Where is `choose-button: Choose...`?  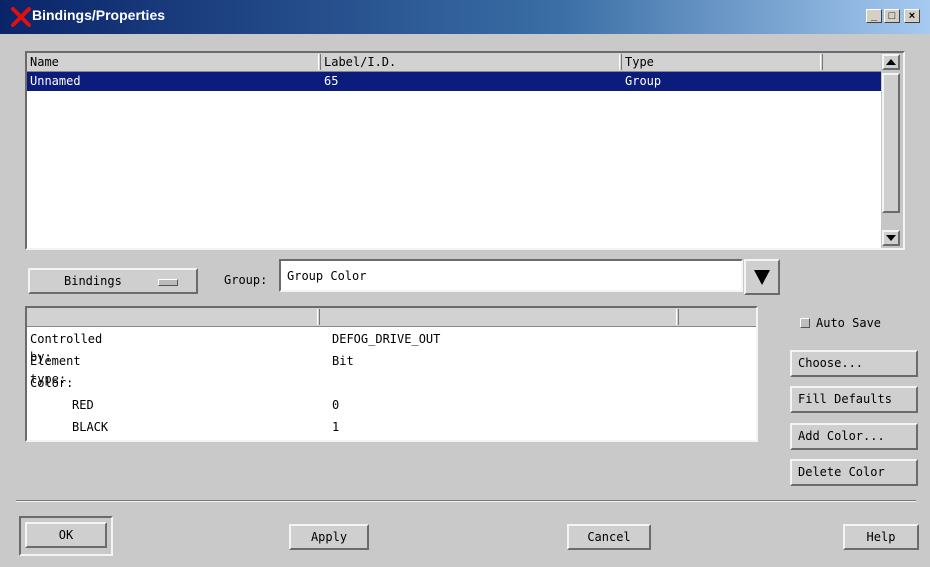 choose-button: Choose... is located at coordinates (854, 363).